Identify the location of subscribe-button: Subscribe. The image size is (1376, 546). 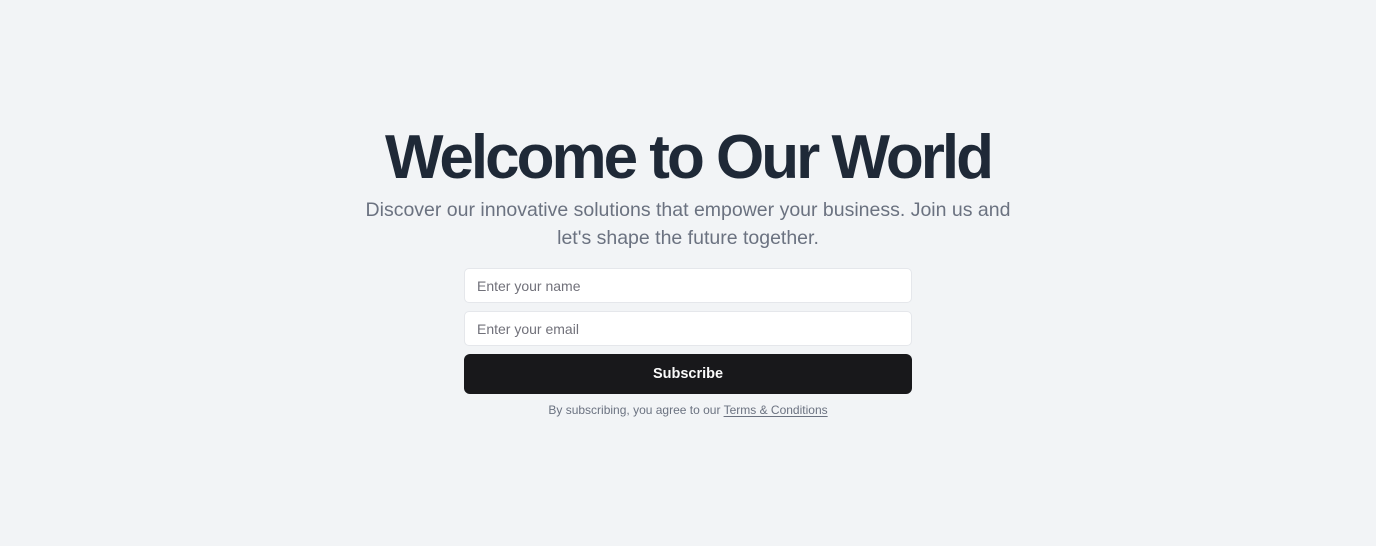
(688, 374).